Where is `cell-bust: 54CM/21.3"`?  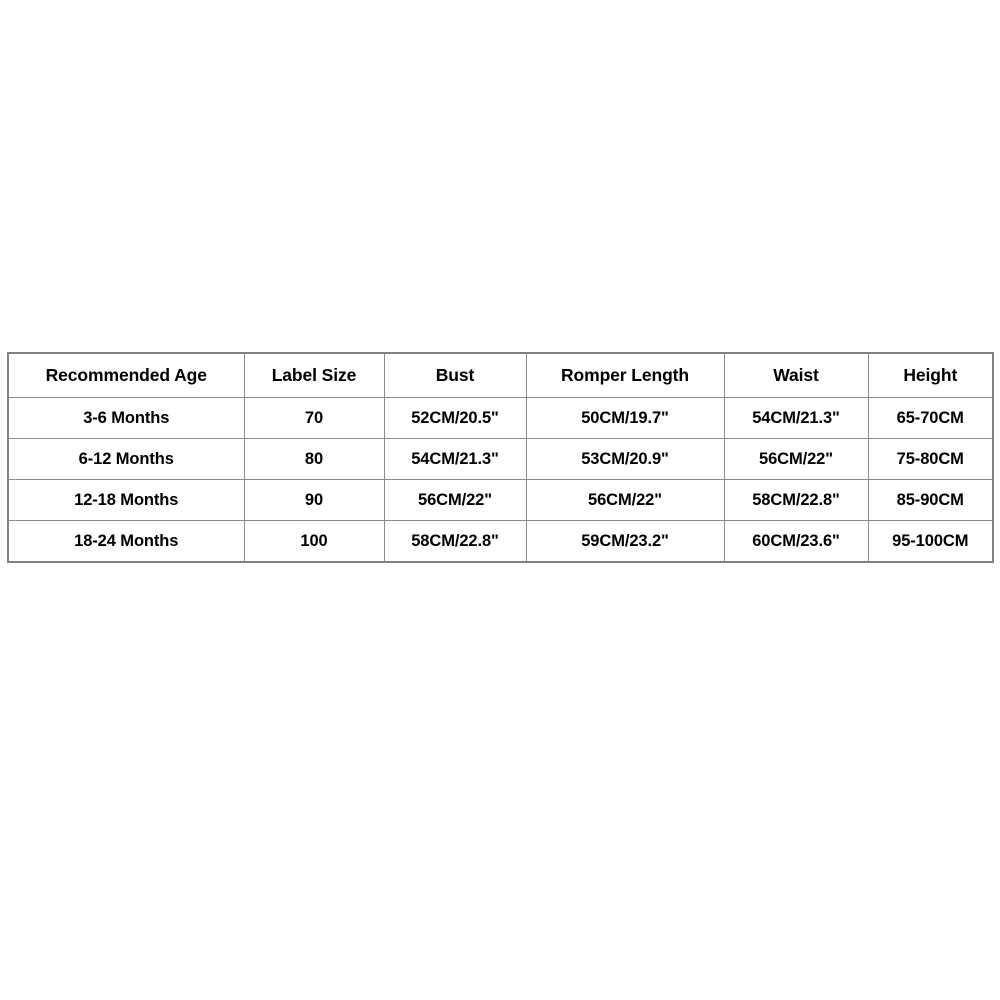
cell-bust: 54CM/21.3" is located at coordinates (455, 459).